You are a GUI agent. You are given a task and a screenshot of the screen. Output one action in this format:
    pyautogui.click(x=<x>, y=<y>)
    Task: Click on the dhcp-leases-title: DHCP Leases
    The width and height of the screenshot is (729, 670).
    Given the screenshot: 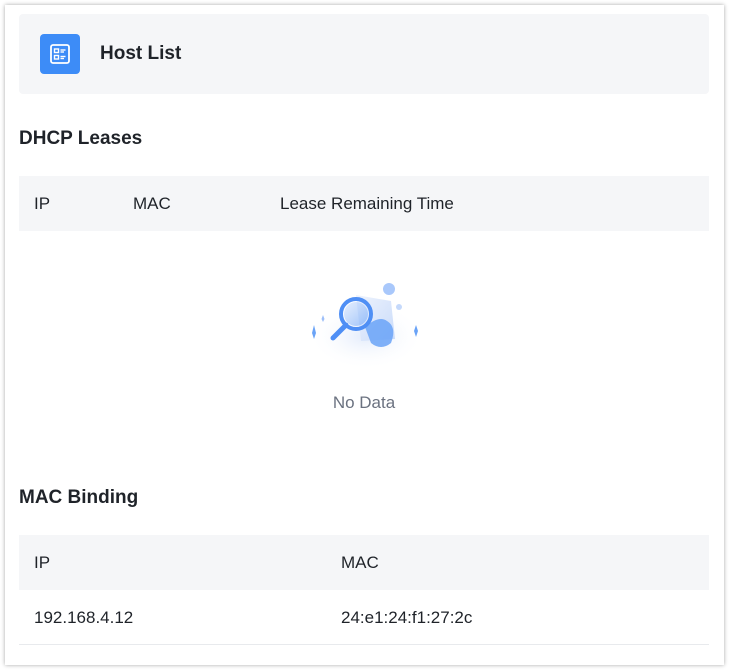 What is the action you would take?
    pyautogui.click(x=81, y=138)
    